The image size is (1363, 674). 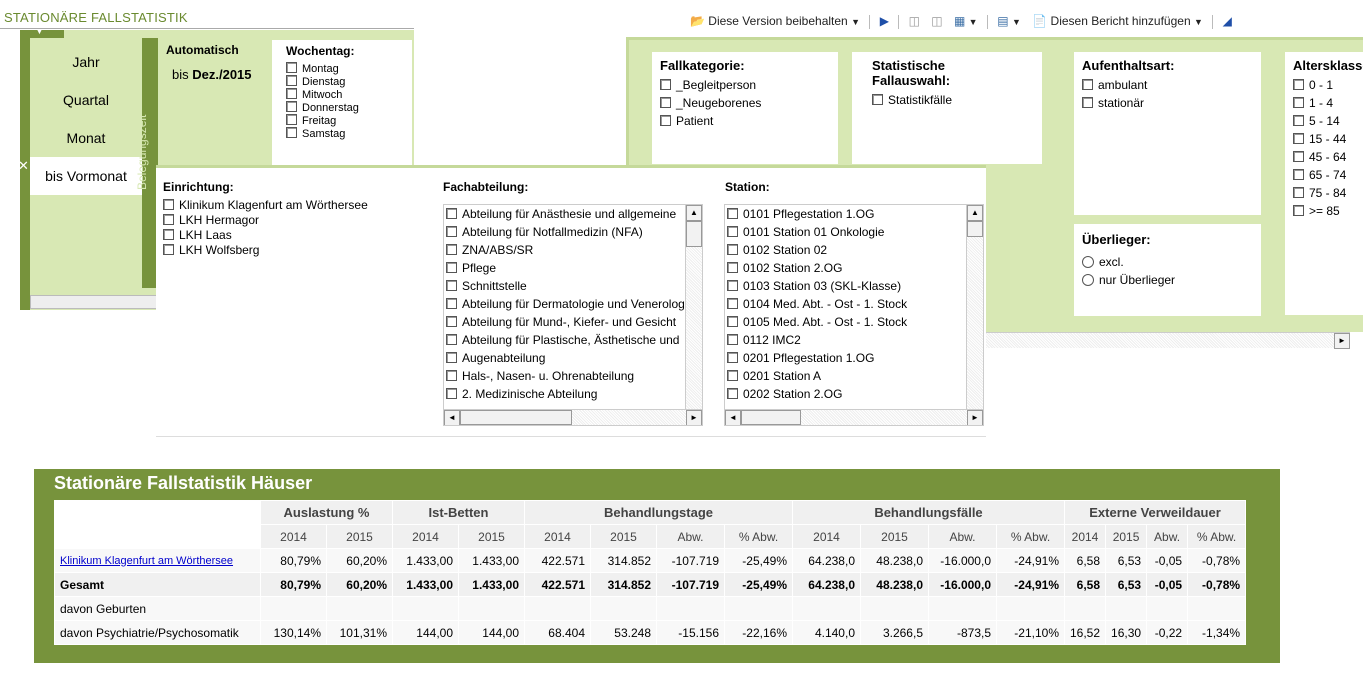 What do you see at coordinates (342, 94) in the screenshot?
I see `checkbox-option: Mitwoch` at bounding box center [342, 94].